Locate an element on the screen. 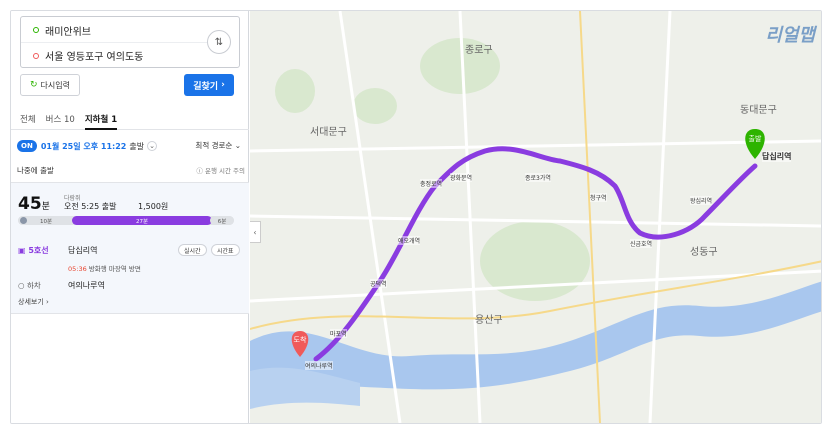  chevron-left-icon: ‹ is located at coordinates (255, 232).